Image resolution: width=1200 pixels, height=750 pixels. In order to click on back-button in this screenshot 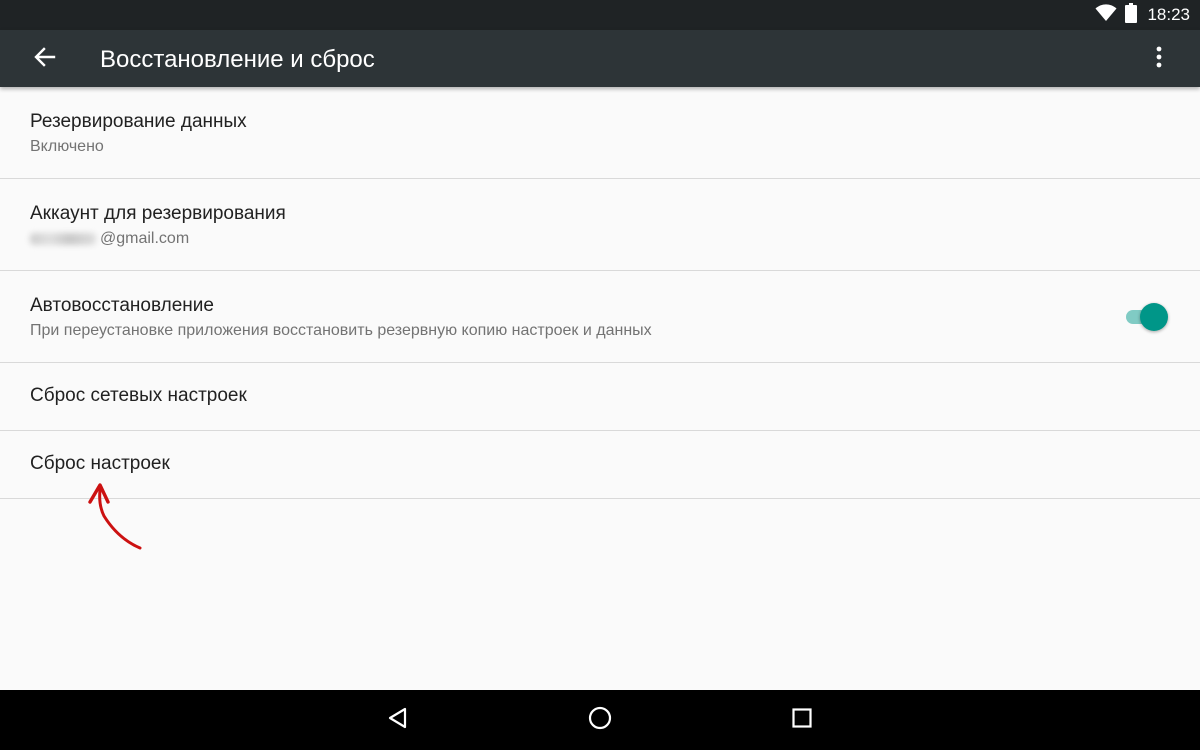, I will do `click(45, 59)`.